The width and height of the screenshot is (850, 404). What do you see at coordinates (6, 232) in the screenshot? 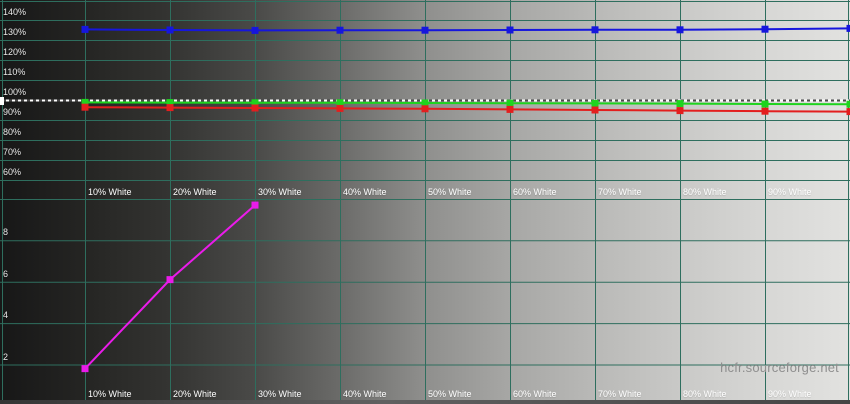
I see `y-tick-label: 8` at bounding box center [6, 232].